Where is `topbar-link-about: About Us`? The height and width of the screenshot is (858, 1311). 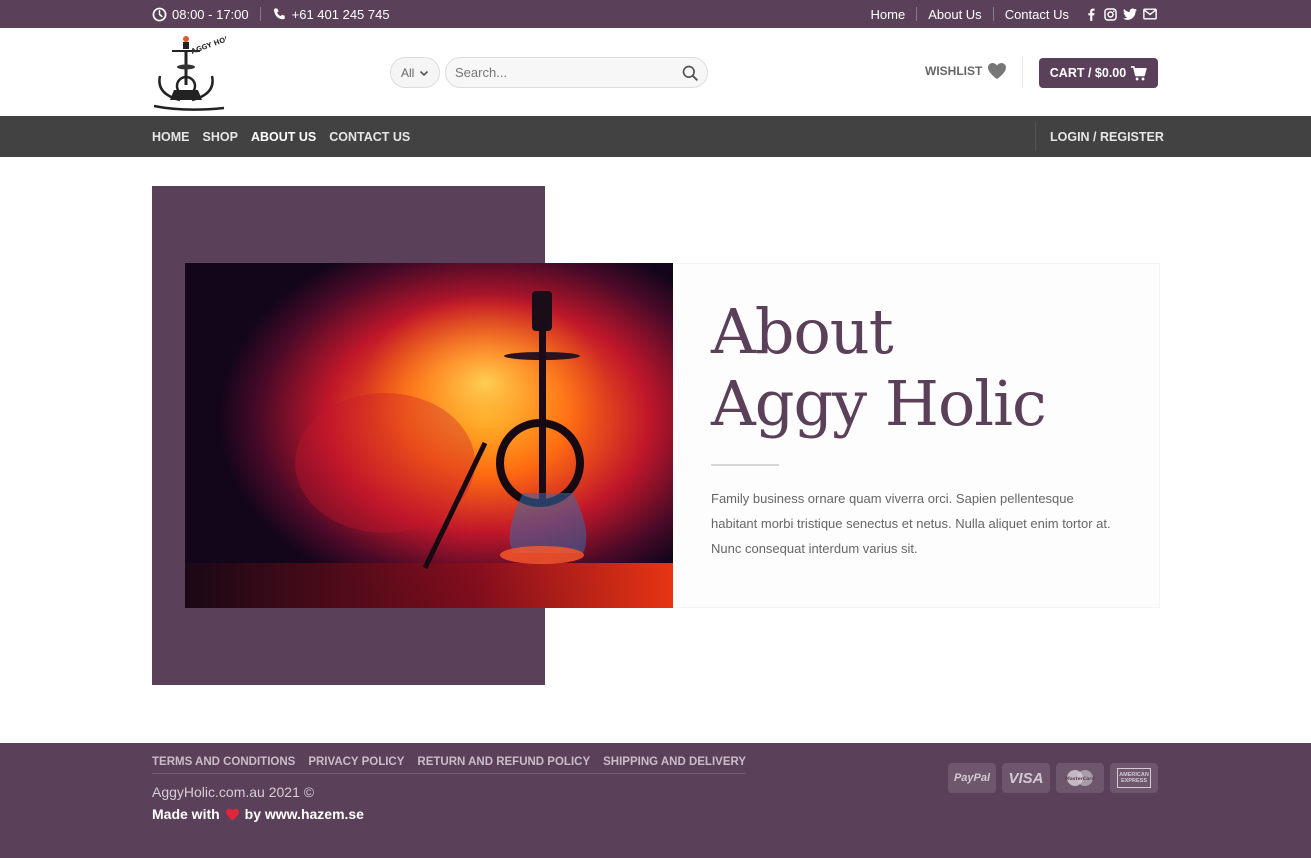 topbar-link-about: About Us is located at coordinates (954, 14).